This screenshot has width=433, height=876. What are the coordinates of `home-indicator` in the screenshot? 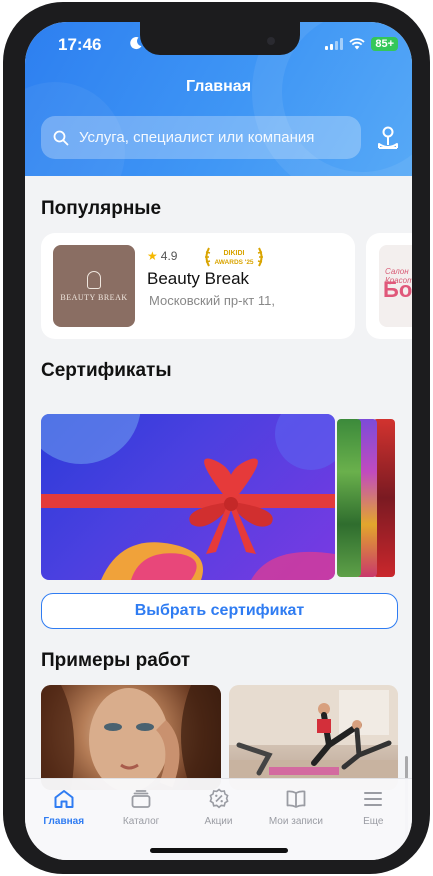 It's located at (219, 850).